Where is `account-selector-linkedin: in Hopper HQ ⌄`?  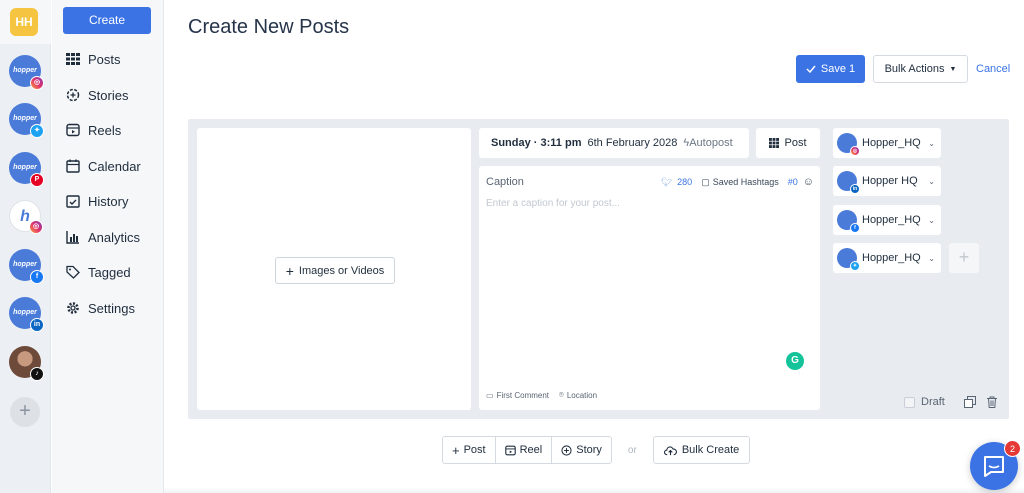
account-selector-linkedin: in Hopper HQ ⌄ is located at coordinates (887, 181).